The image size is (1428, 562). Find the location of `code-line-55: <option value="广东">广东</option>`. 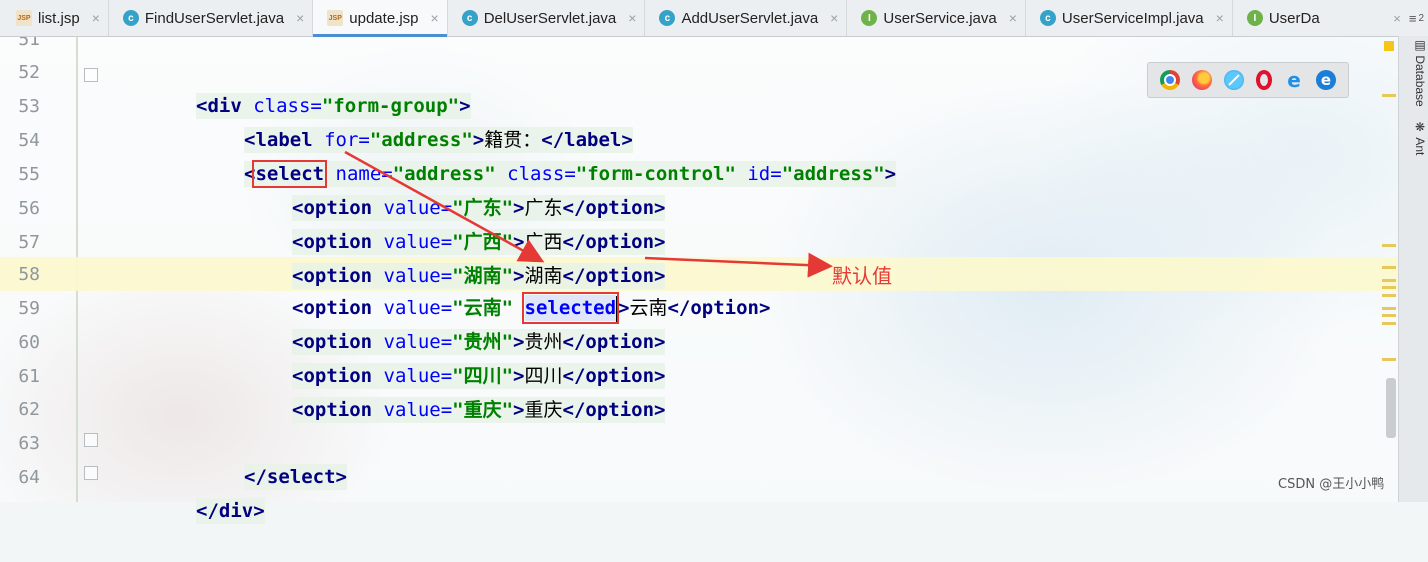

code-line-55: <option value="广东">广东</option> is located at coordinates (479, 208).